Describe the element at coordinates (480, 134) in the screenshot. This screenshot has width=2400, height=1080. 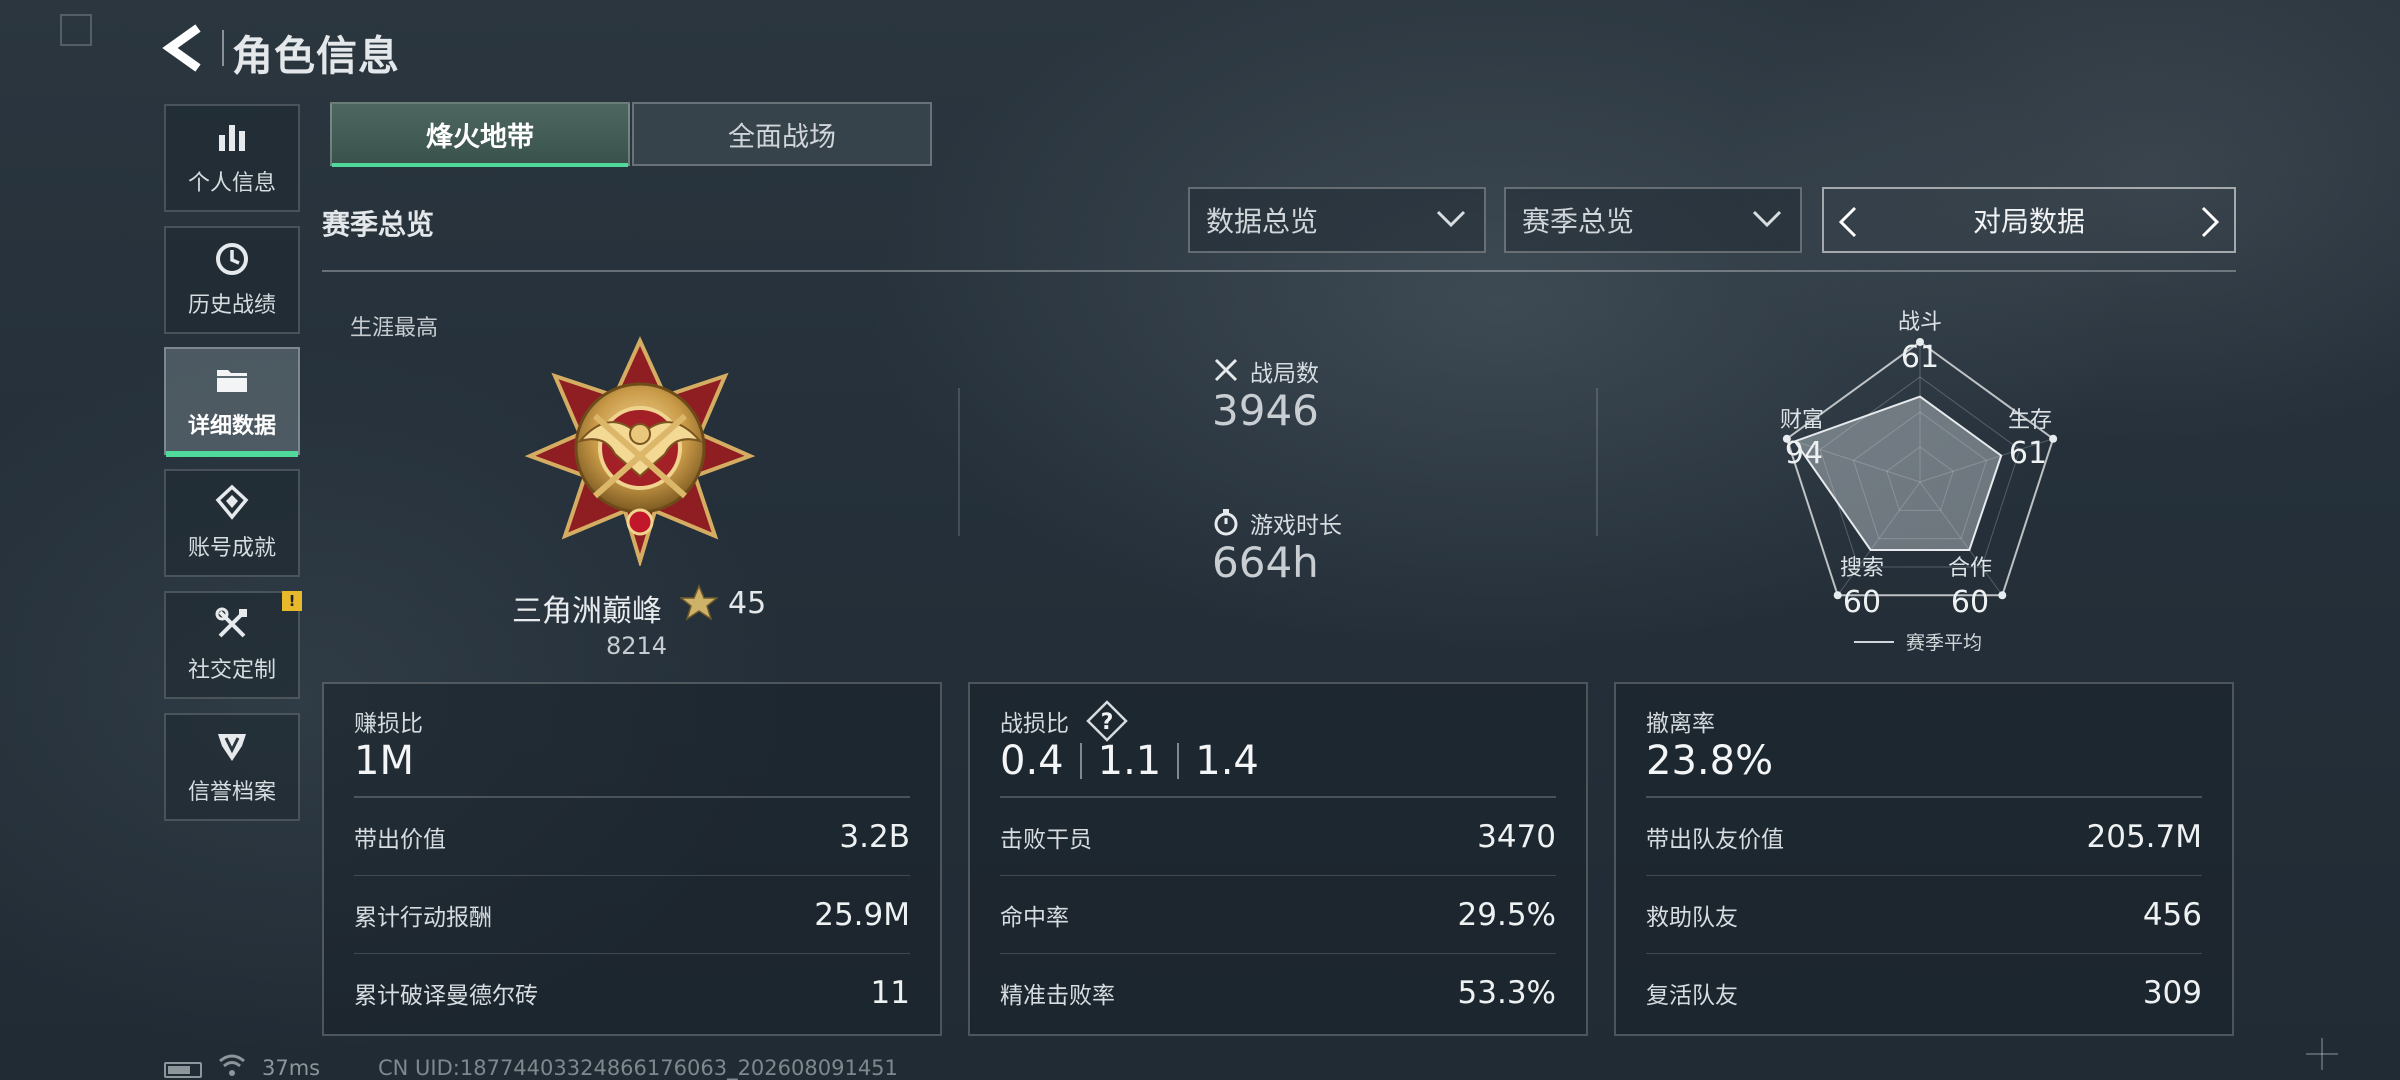
I see `tab-firezone: 烽火地带` at that location.